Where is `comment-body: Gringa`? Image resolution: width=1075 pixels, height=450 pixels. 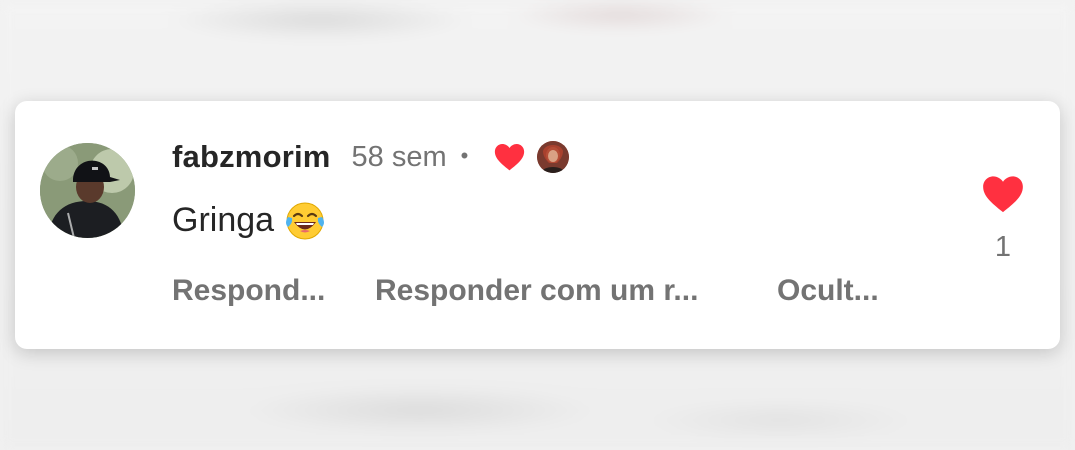 comment-body: Gringa is located at coordinates (249, 220).